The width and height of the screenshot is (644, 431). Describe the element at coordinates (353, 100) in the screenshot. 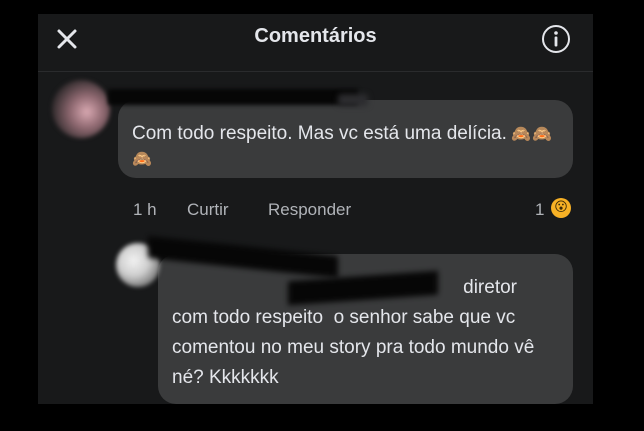

I see `redacted-username-tail` at that location.